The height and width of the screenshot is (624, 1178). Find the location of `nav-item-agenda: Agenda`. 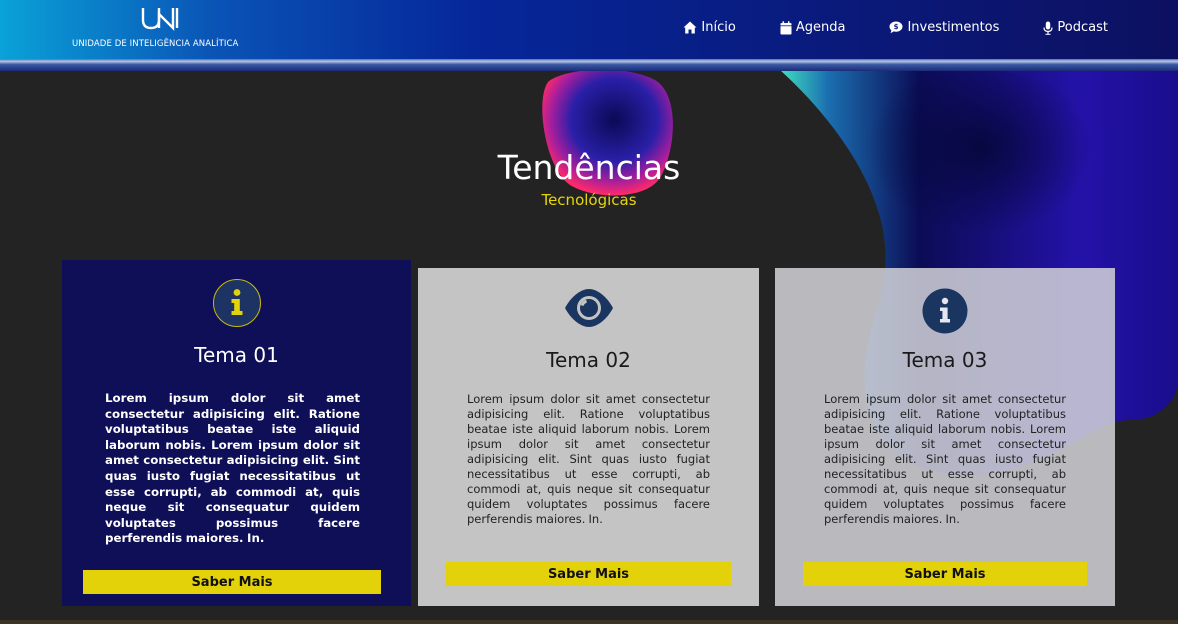

nav-item-agenda: Agenda is located at coordinates (813, 27).